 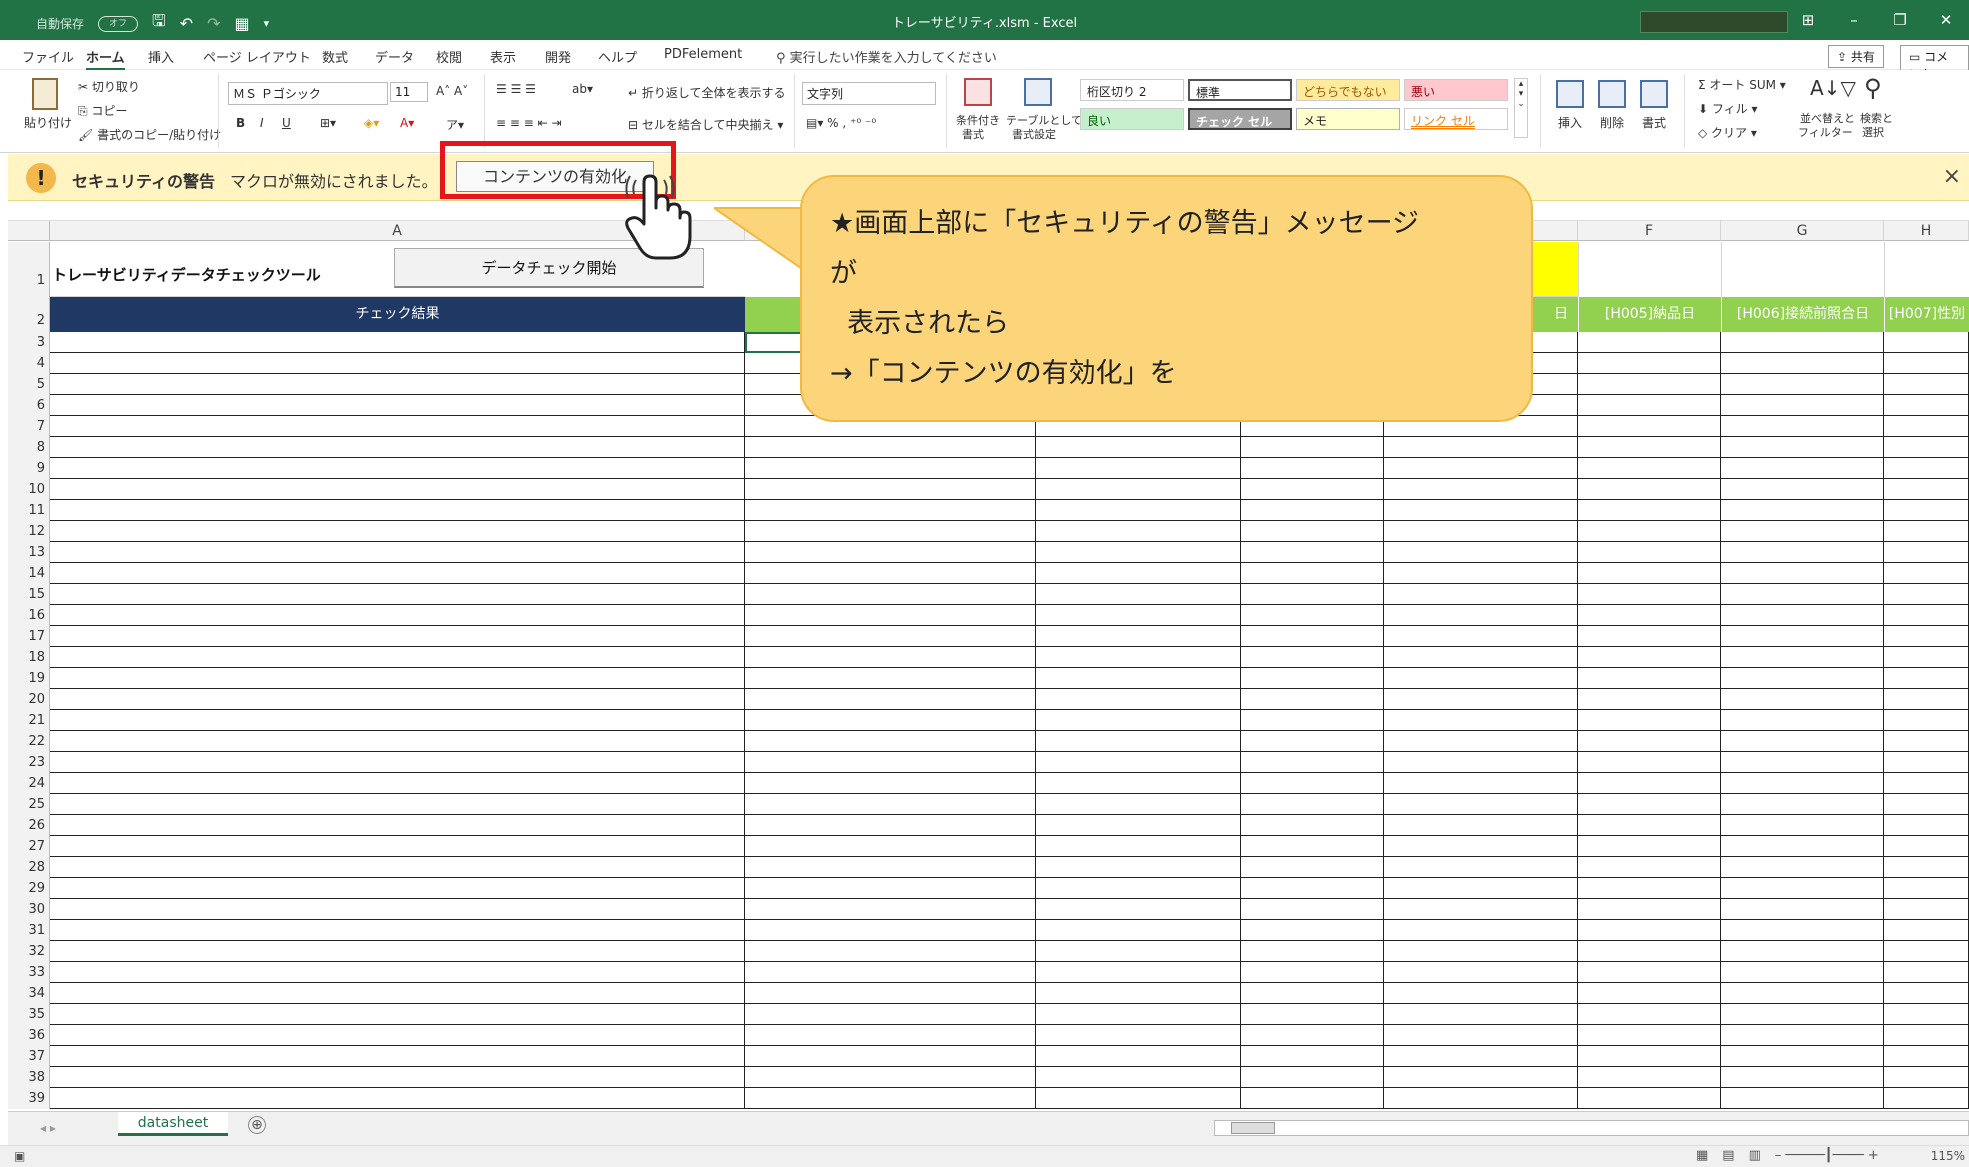 I want to click on normal-view-icon: ▦, so click(x=1702, y=1155).